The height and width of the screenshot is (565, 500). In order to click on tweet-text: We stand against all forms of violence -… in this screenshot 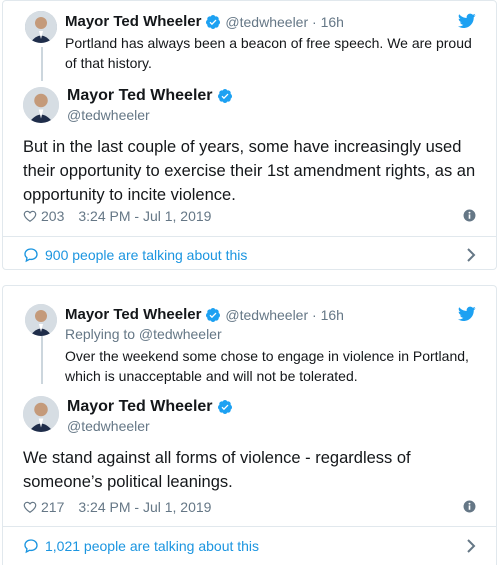, I will do `click(217, 470)`.